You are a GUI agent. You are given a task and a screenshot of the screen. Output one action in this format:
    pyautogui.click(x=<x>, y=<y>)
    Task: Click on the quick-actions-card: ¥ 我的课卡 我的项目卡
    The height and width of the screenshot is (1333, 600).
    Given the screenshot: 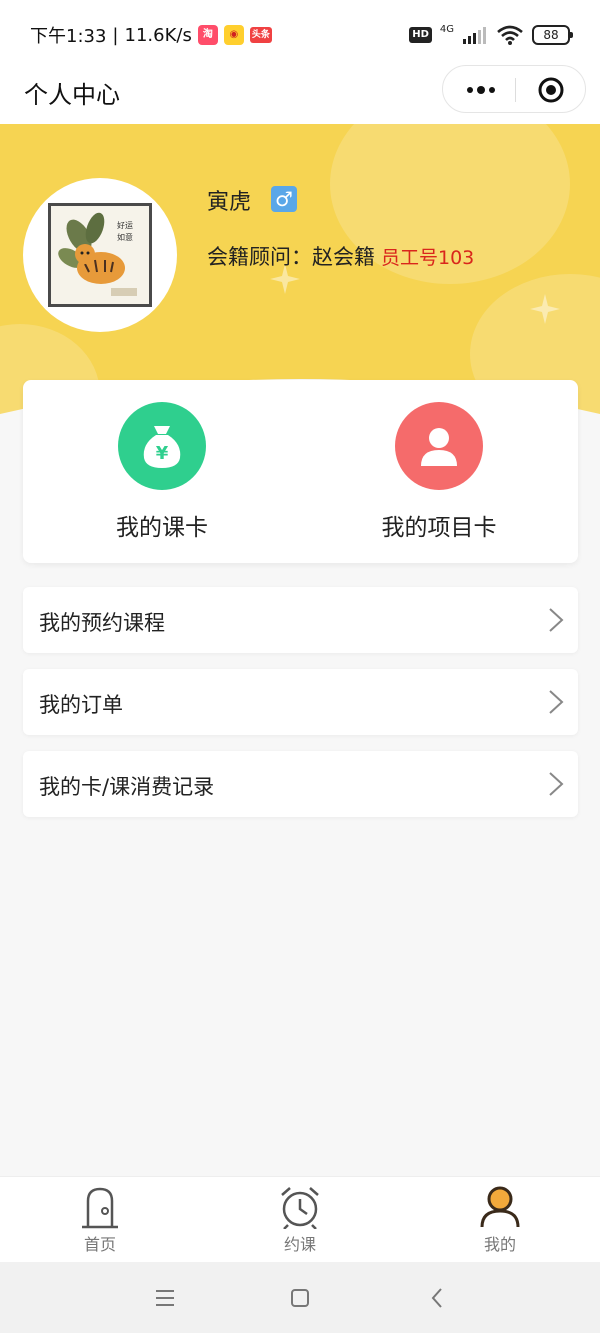 What is the action you would take?
    pyautogui.click(x=300, y=471)
    